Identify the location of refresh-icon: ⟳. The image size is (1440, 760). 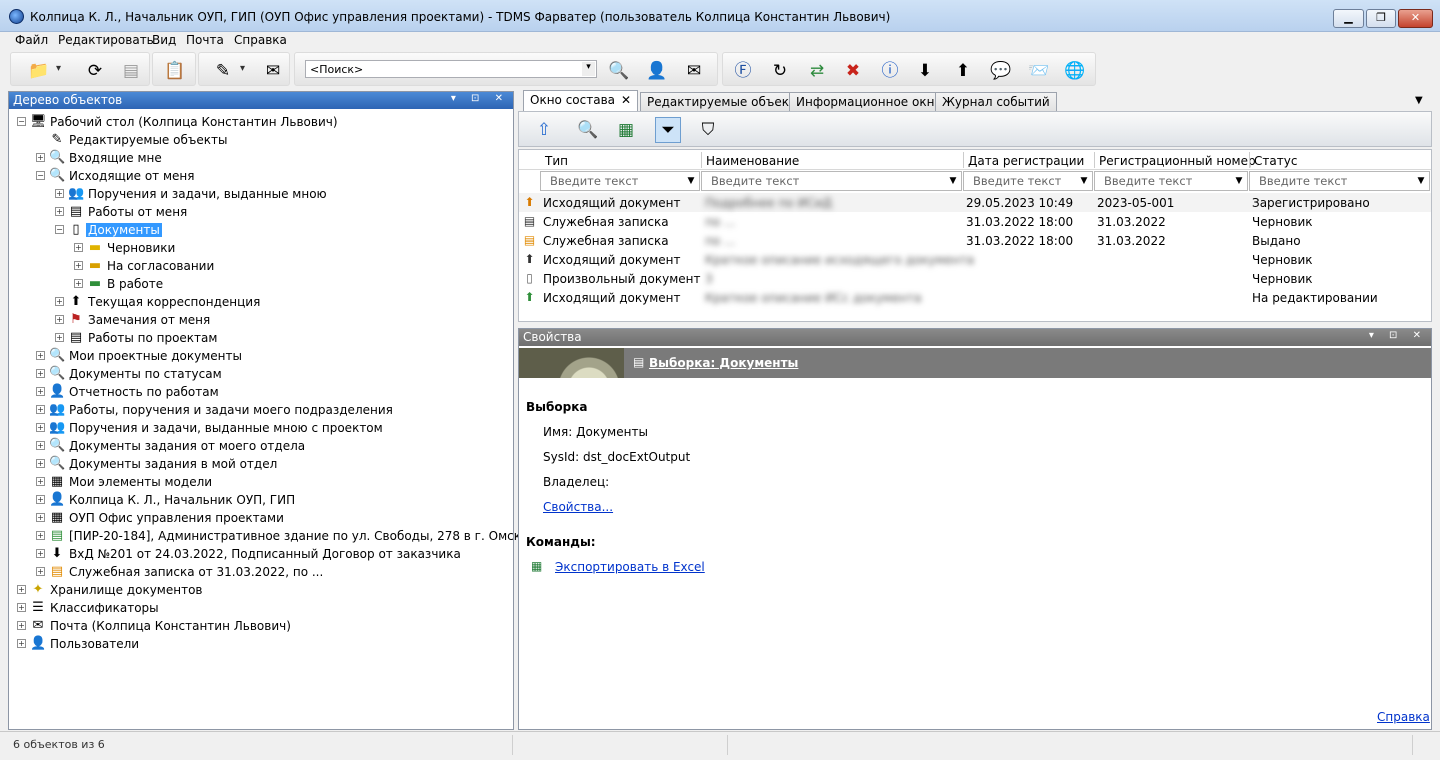
(95, 71).